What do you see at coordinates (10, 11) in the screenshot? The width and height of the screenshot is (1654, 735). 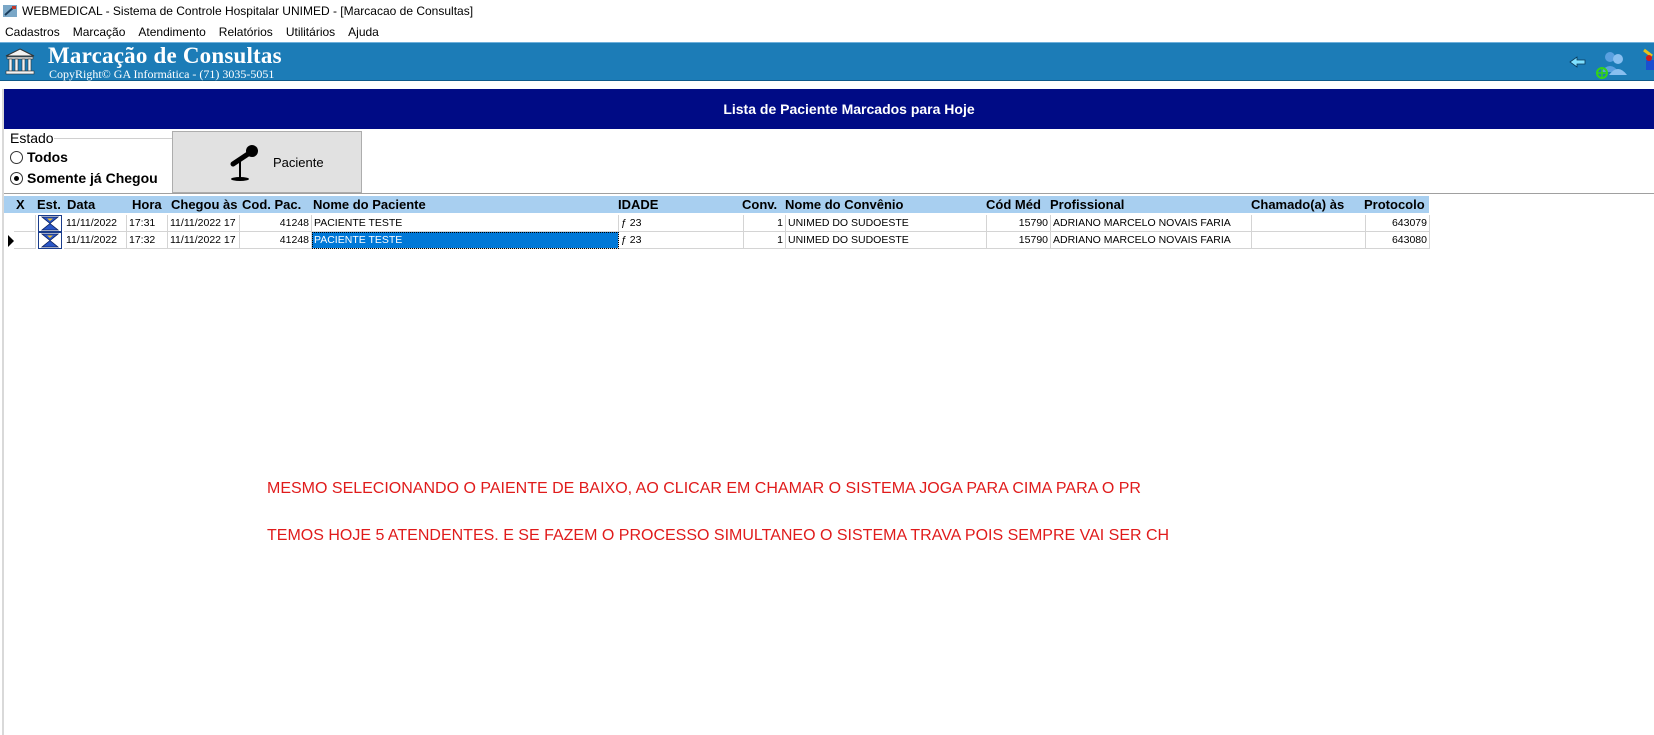 I see `app-icon` at bounding box center [10, 11].